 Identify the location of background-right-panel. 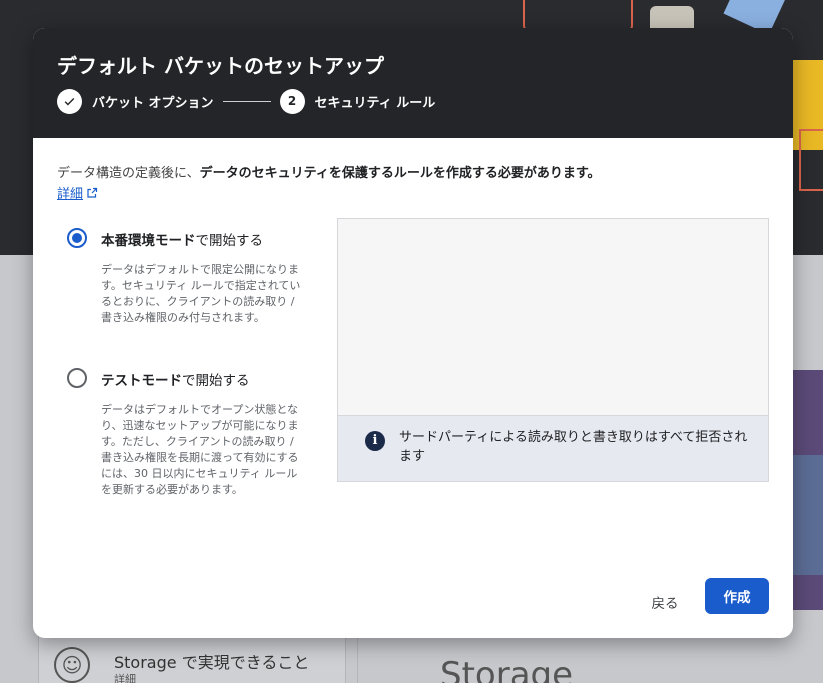
(590, 660).